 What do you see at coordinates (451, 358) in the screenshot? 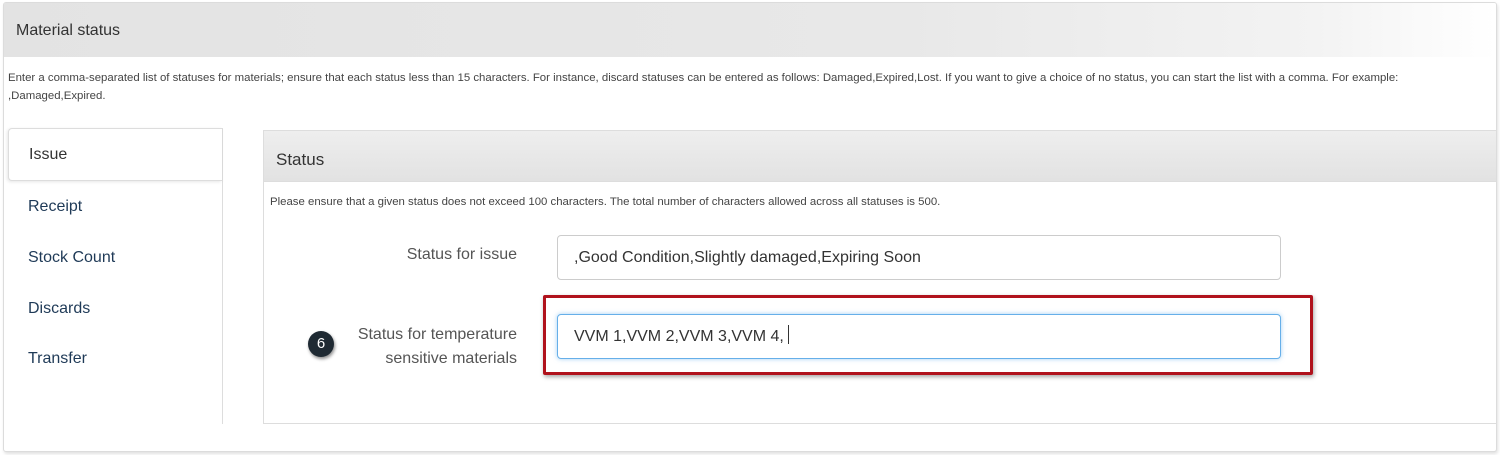
I see `status-temperature-sensitive-label-line2: sensitive materials` at bounding box center [451, 358].